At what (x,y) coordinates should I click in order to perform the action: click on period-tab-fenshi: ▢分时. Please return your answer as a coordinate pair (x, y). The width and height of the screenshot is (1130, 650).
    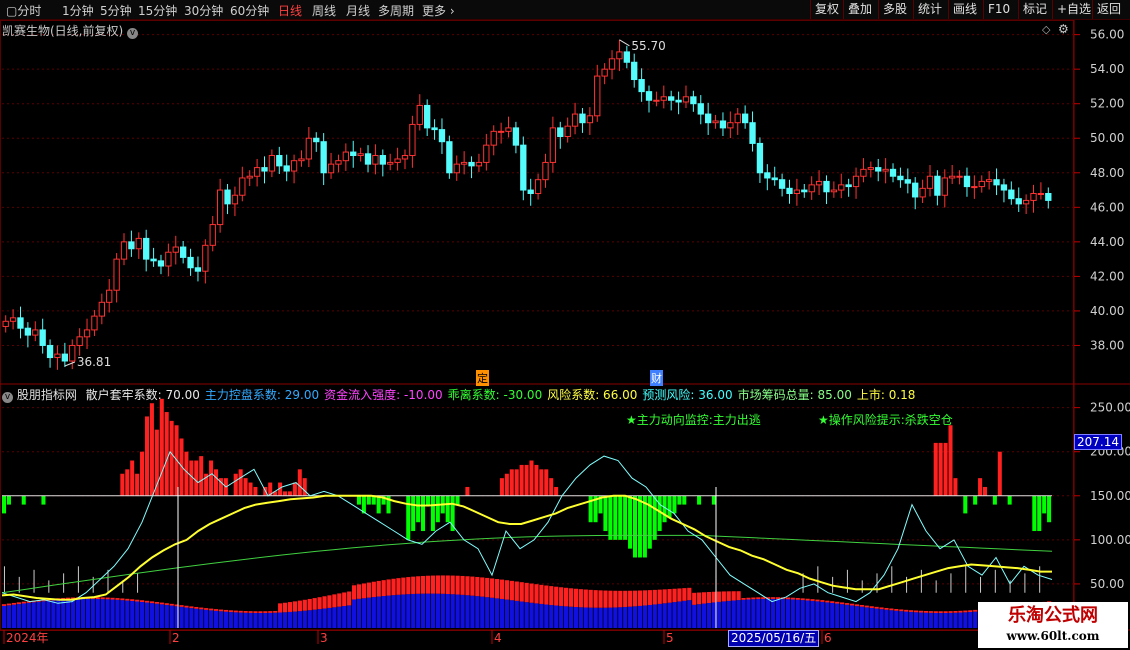
    Looking at the image, I should click on (23, 10).